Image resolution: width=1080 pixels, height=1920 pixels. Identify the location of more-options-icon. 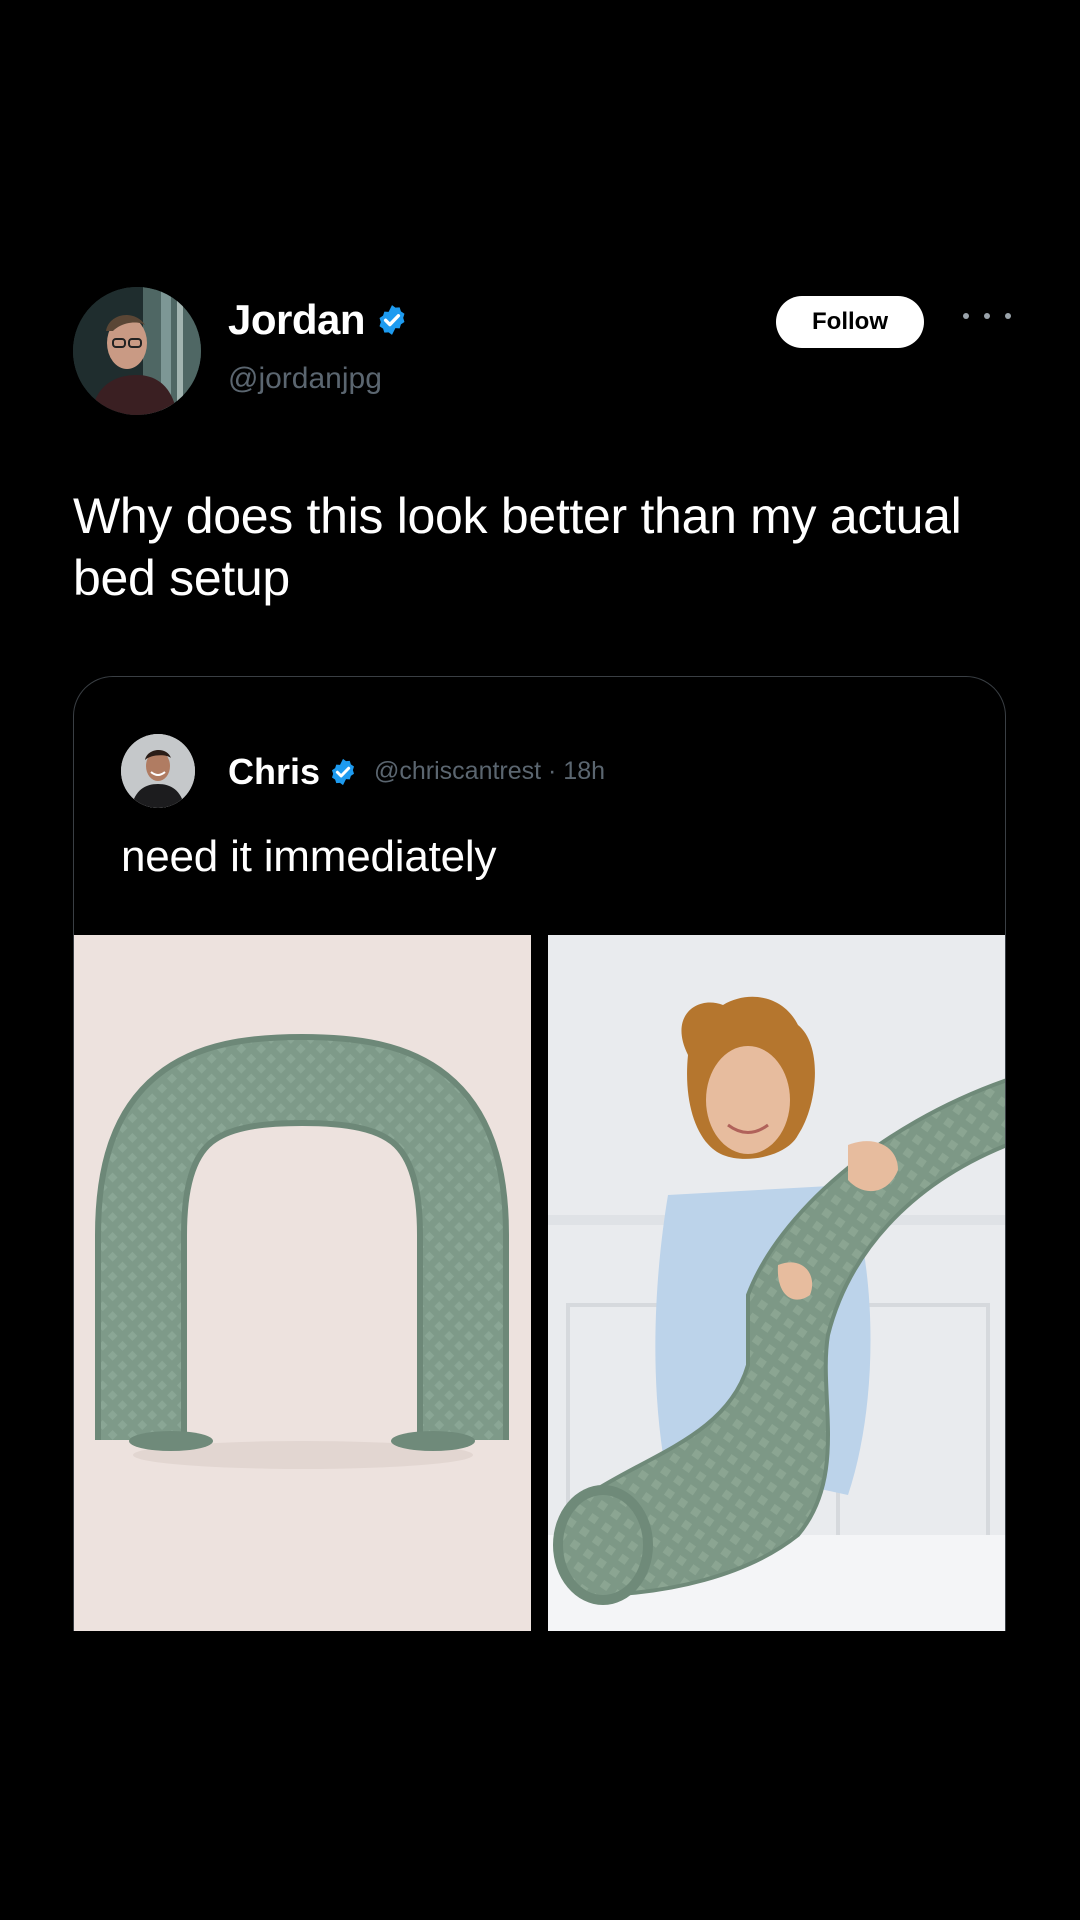
(987, 316).